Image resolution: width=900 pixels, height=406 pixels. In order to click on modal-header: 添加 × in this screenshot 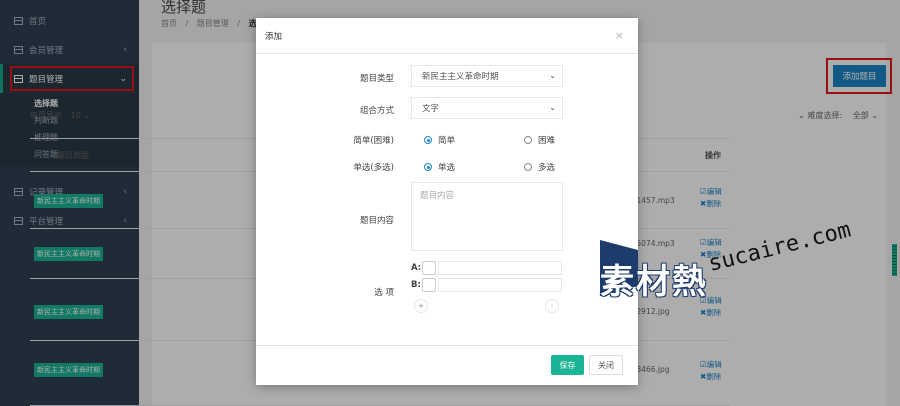, I will do `click(447, 36)`.